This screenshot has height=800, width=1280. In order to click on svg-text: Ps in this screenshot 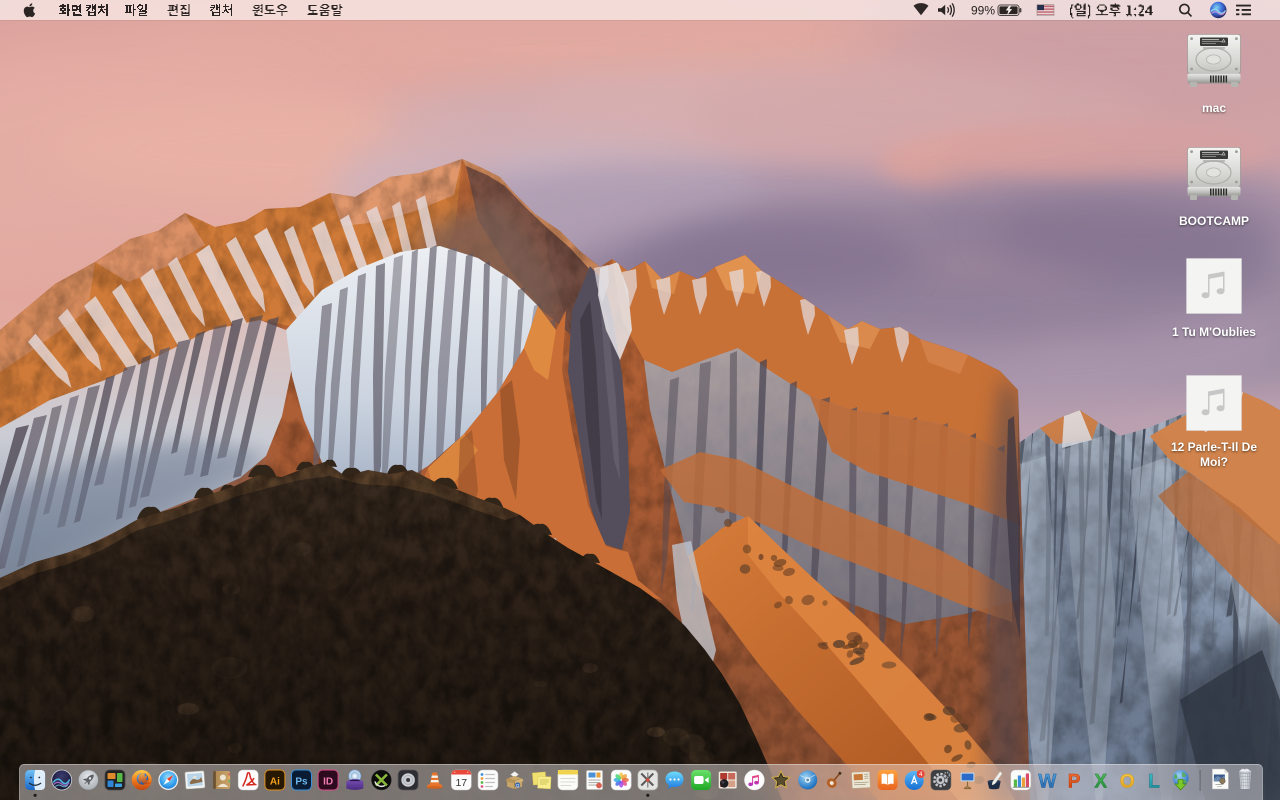, I will do `click(301, 782)`.